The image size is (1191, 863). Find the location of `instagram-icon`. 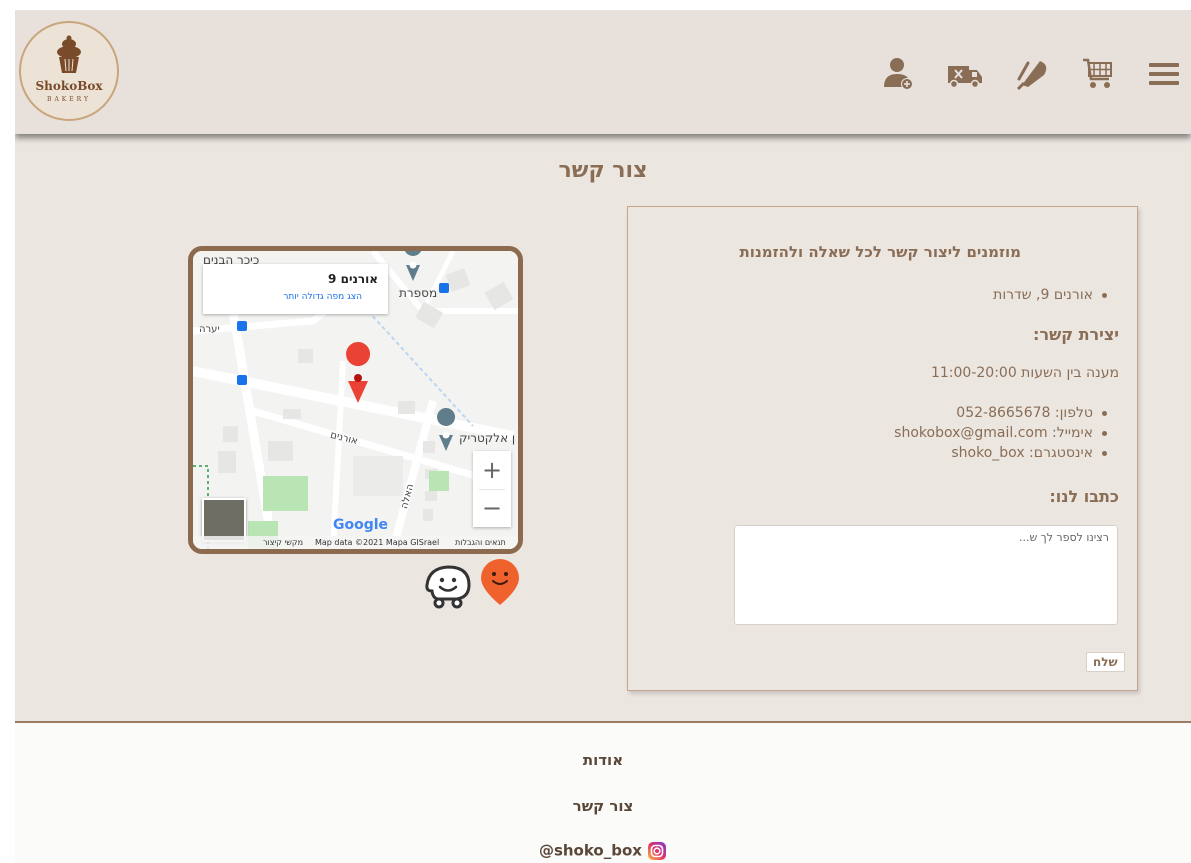

instagram-icon is located at coordinates (657, 850).